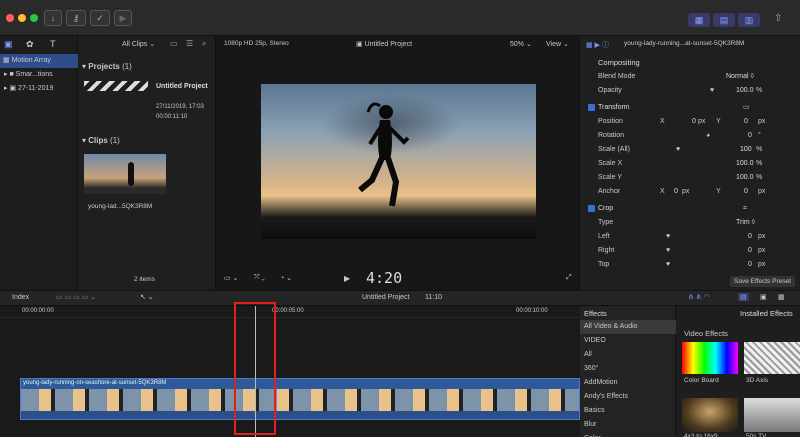 The width and height of the screenshot is (800, 437). Describe the element at coordinates (595, 341) in the screenshot. I see `effects-category: VIDEO` at that location.